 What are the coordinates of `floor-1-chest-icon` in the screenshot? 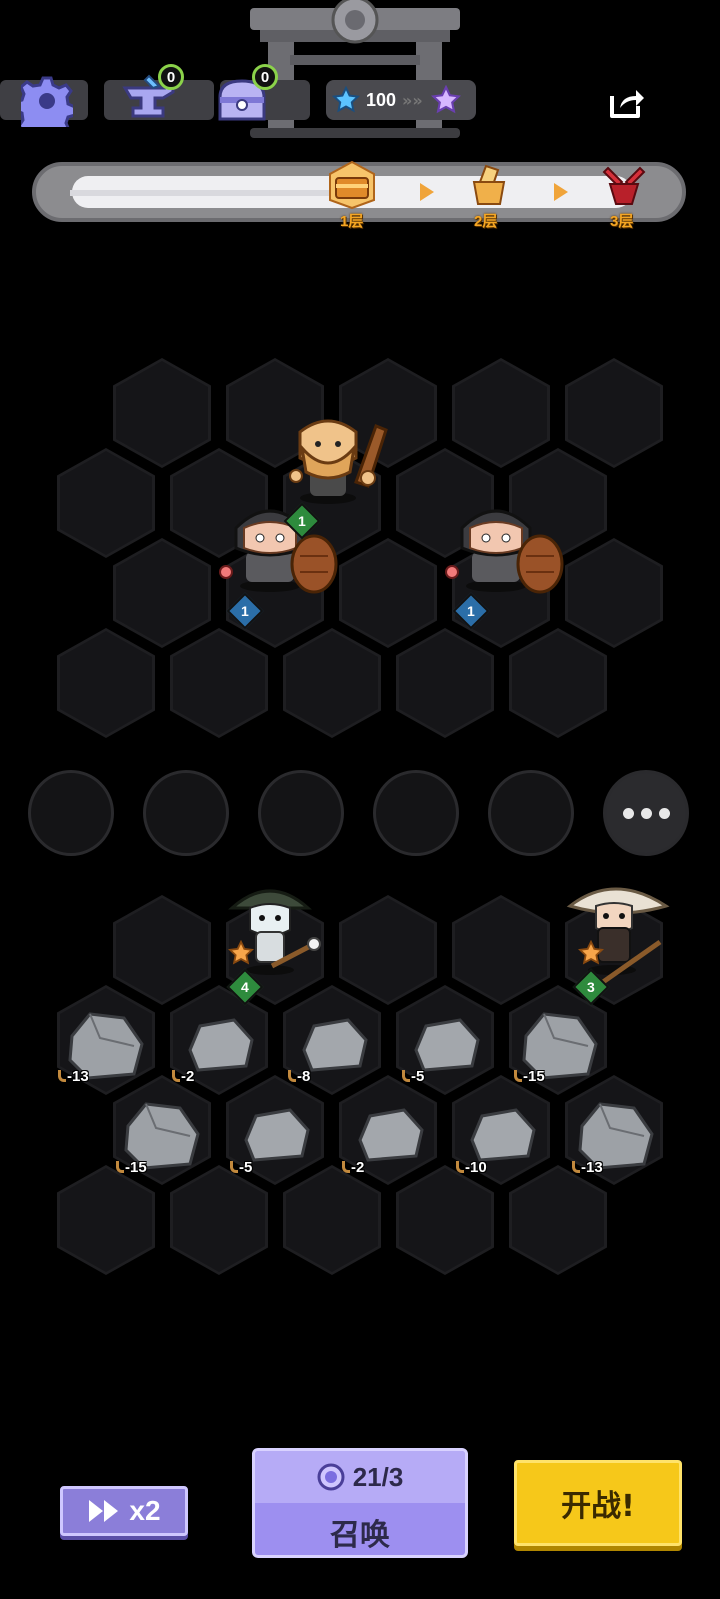 It's located at (352, 185).